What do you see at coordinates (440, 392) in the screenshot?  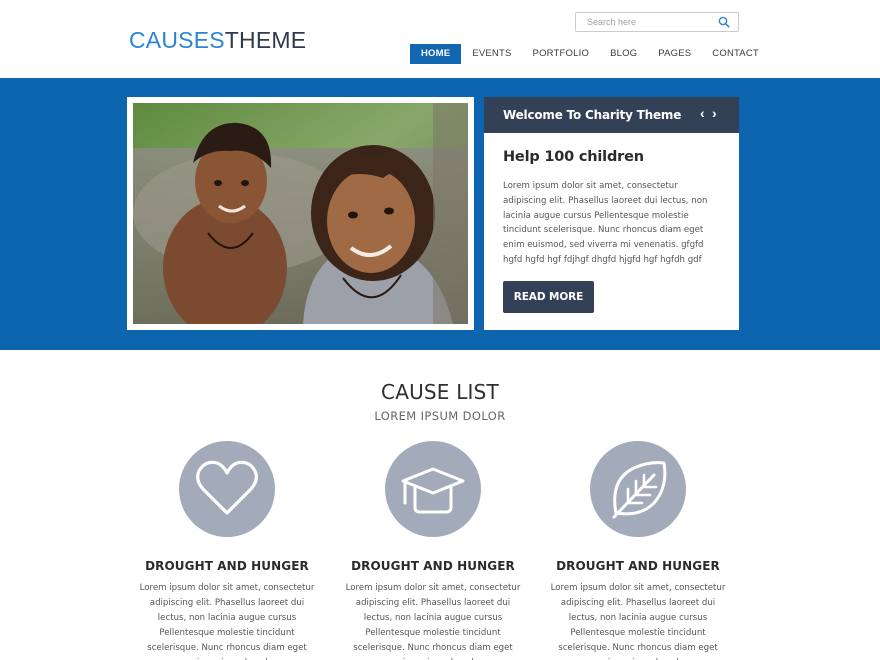 I see `cause-list-title: CAUSE LIST` at bounding box center [440, 392].